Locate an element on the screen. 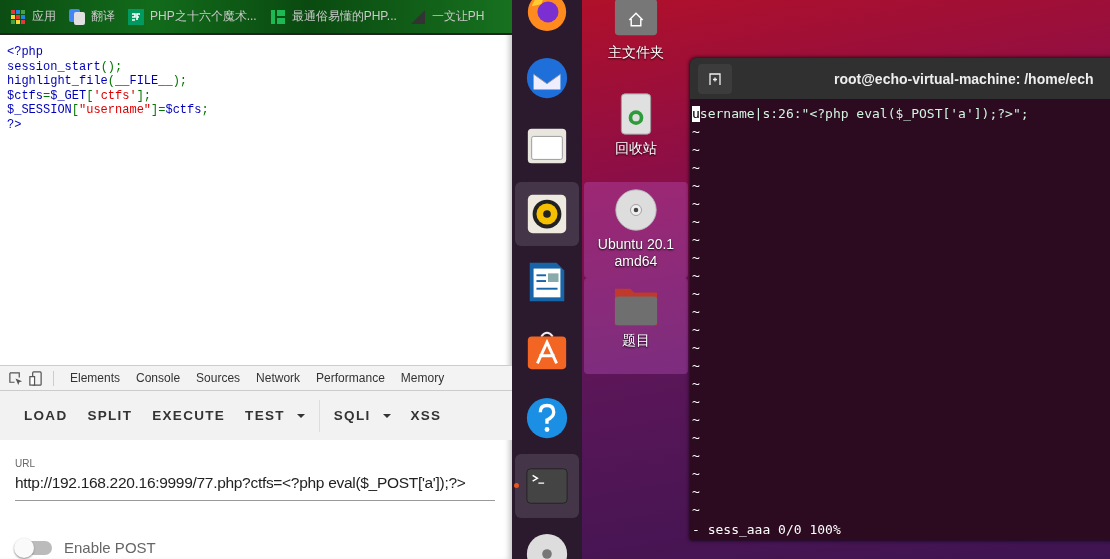 Image resolution: width=1110 pixels, height=559 pixels. toolbar-button: TEST is located at coordinates (275, 415).